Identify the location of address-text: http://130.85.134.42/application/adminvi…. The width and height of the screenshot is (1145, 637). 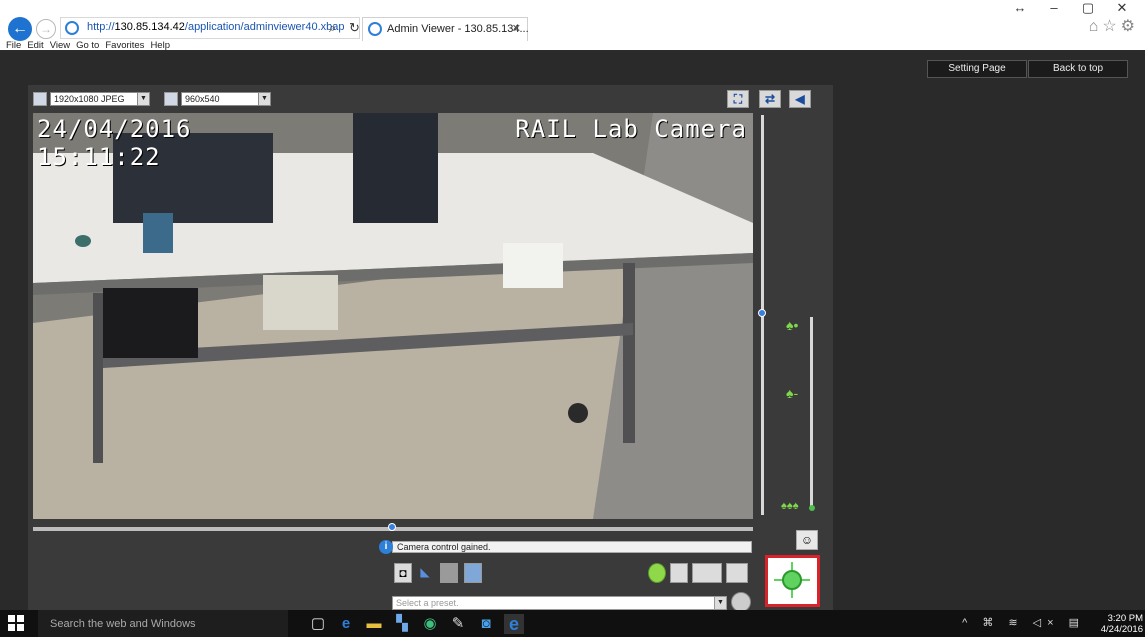
(216, 27).